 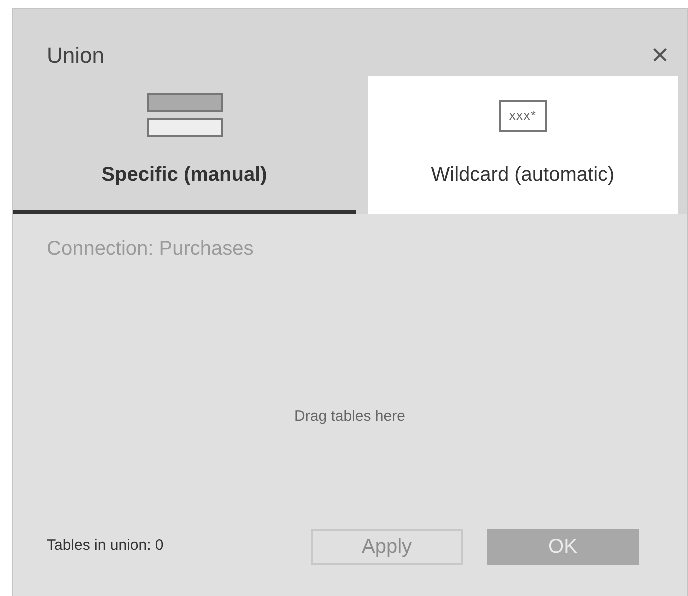 What do you see at coordinates (184, 116) in the screenshot?
I see `stacked-rows-icon` at bounding box center [184, 116].